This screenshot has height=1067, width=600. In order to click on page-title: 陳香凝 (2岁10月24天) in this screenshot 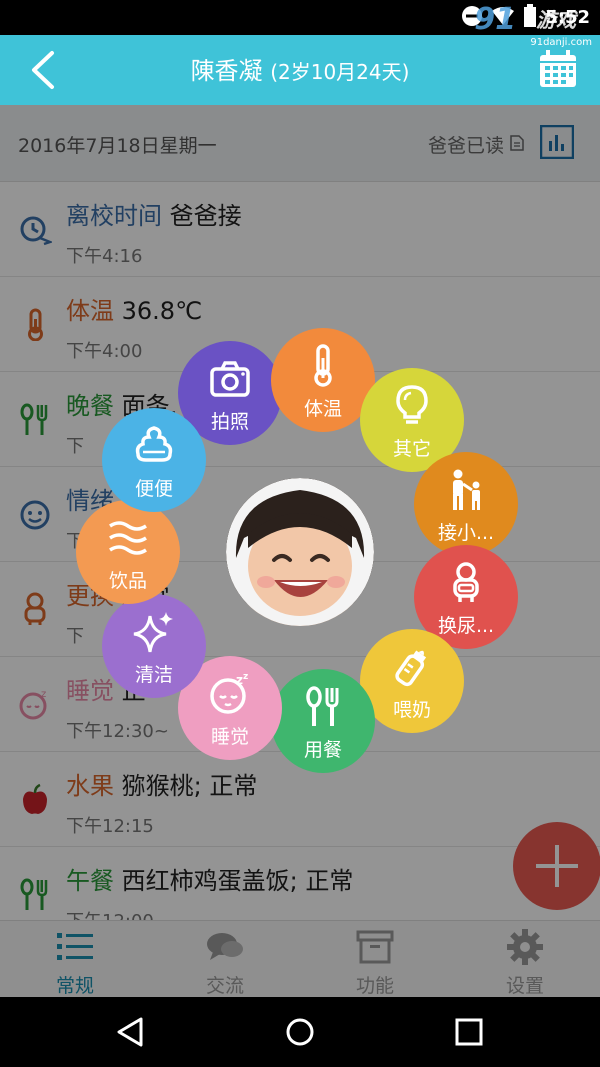, I will do `click(300, 70)`.